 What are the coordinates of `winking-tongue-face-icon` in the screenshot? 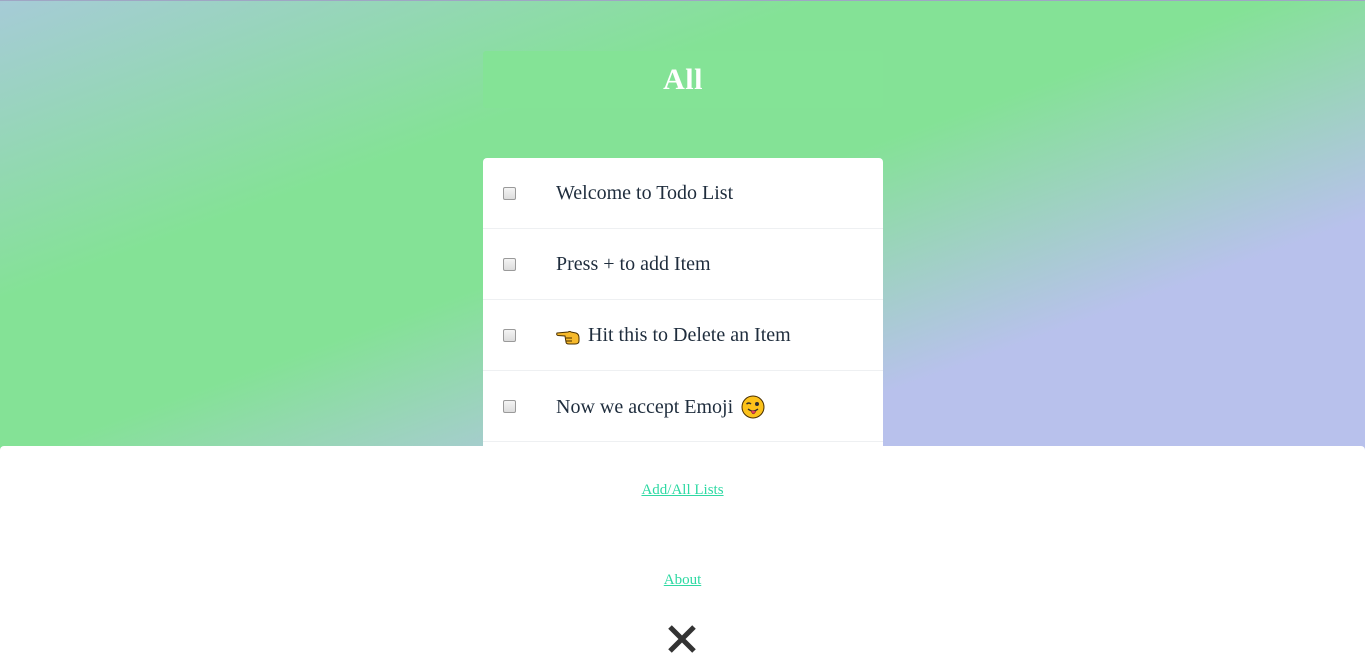 It's located at (753, 407).